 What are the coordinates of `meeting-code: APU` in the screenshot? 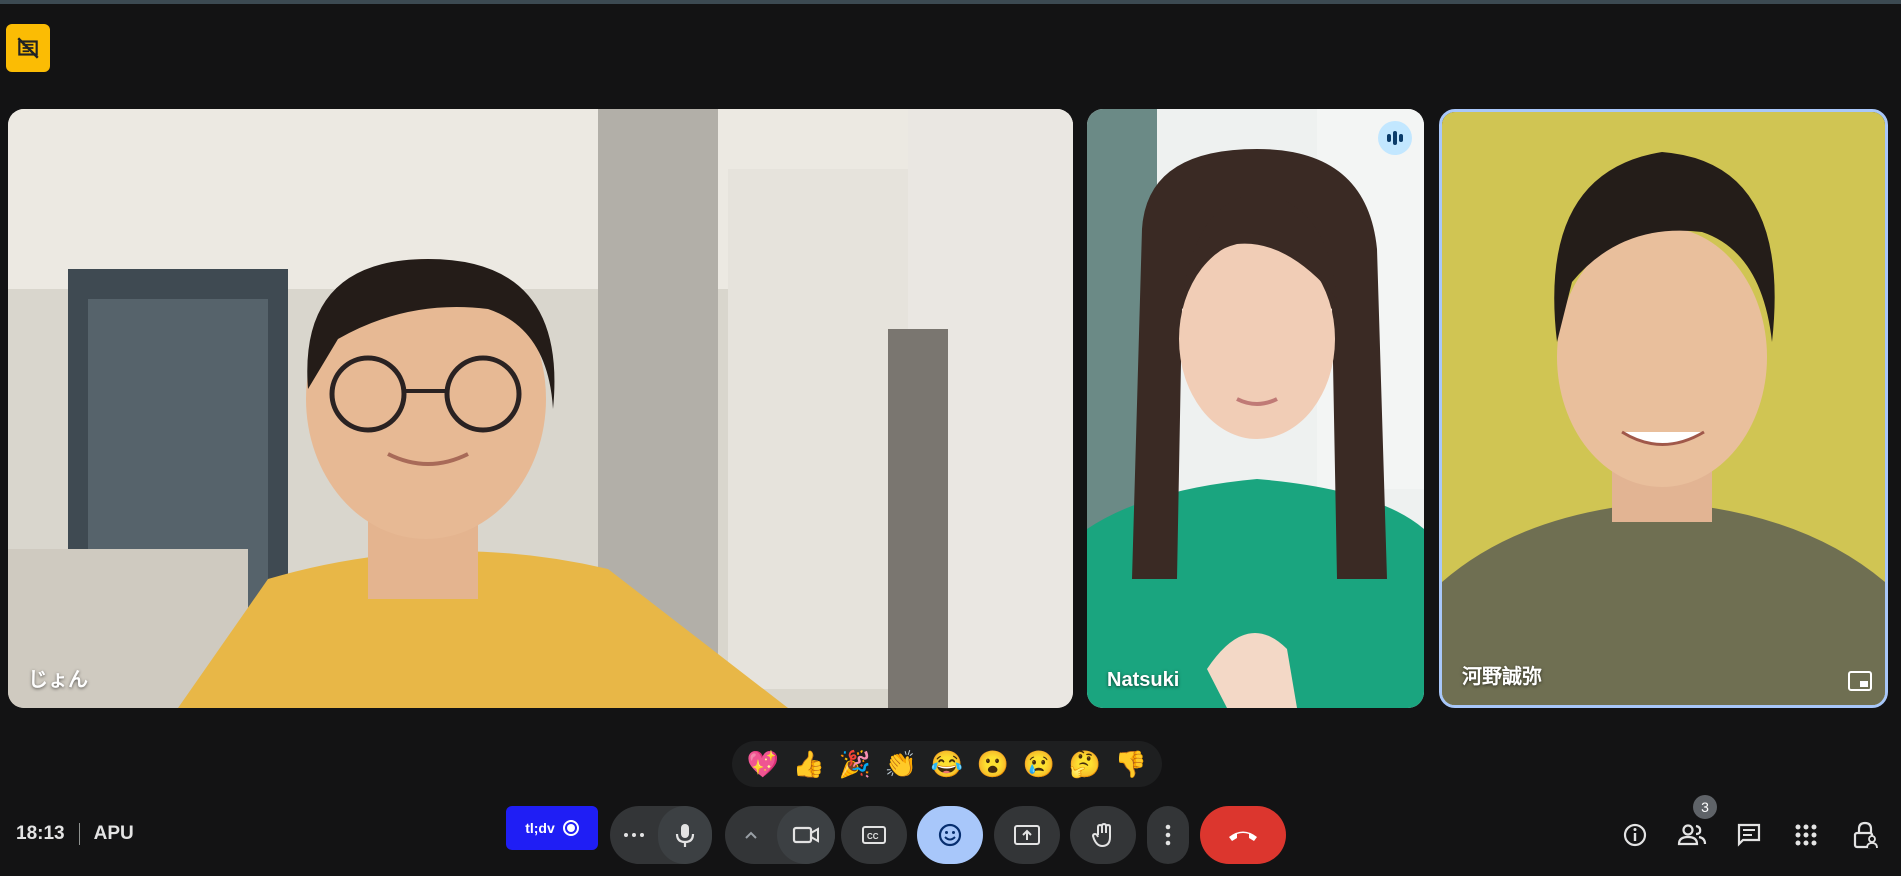 It's located at (113, 833).